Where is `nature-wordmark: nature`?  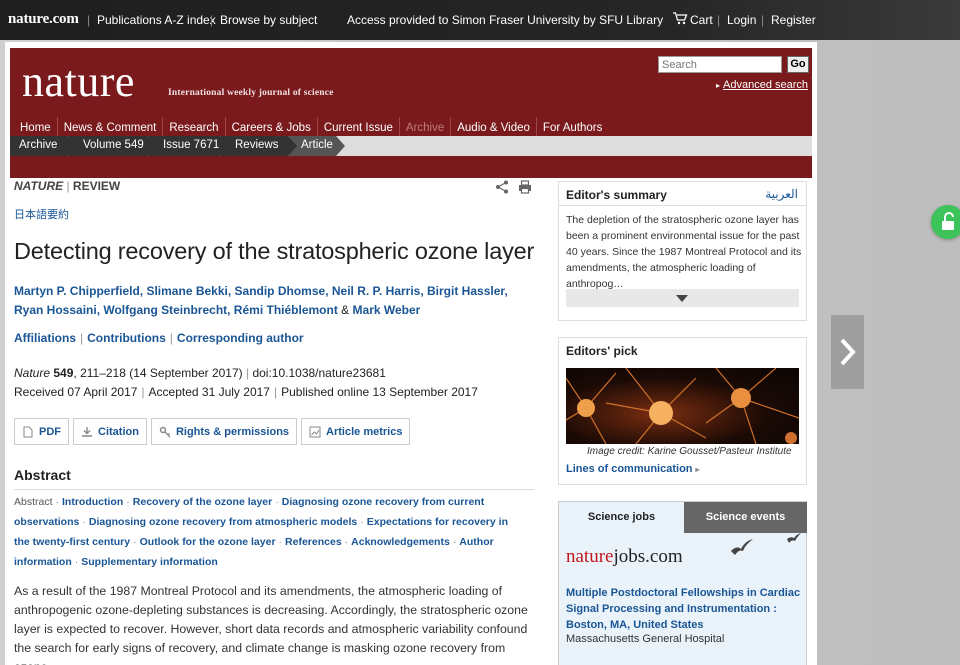
nature-wordmark: nature is located at coordinates (78, 81).